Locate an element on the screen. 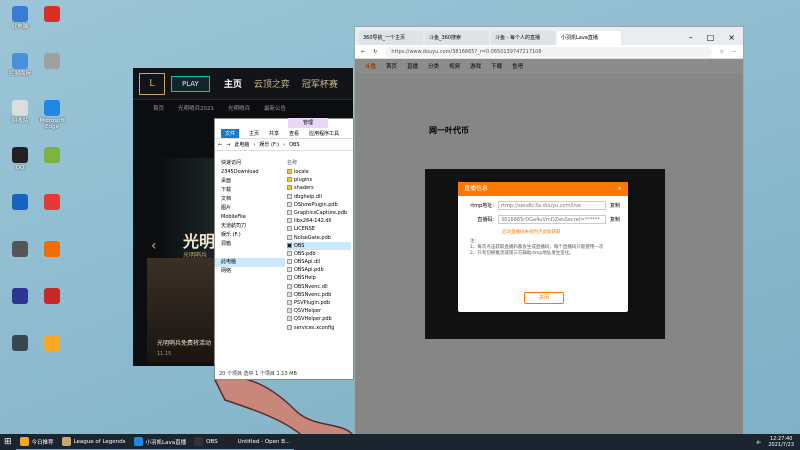  refresh-key-link: 启动直播码失效时点此处获取 is located at coordinates (565, 232).